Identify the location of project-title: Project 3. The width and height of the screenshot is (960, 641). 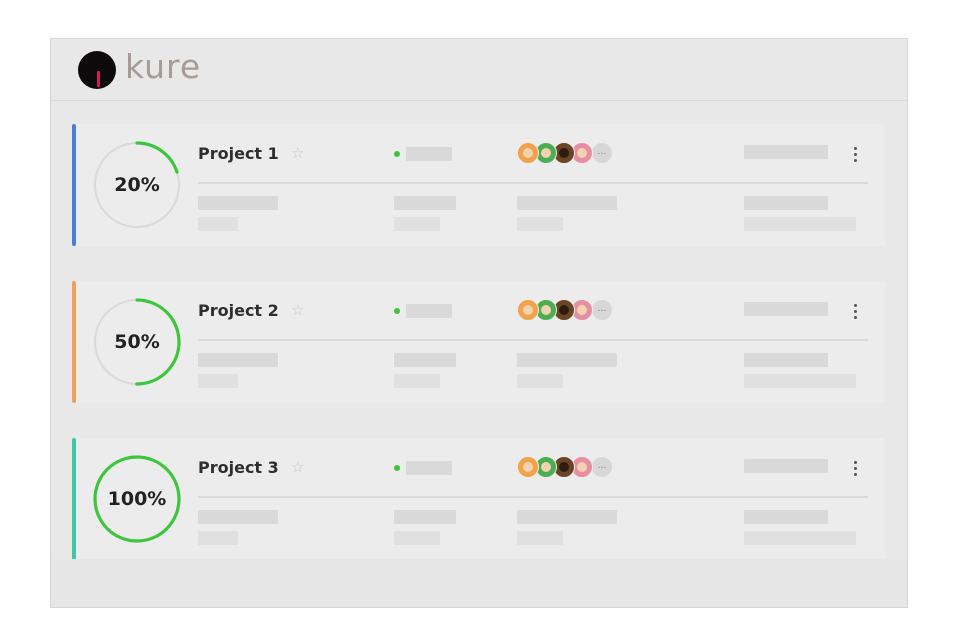
(238, 468).